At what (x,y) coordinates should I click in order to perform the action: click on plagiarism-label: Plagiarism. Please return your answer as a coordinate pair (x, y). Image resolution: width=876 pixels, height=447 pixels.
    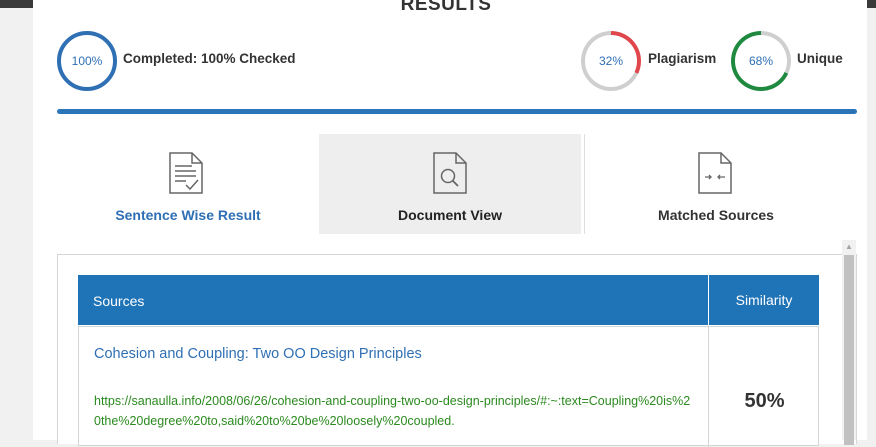
    Looking at the image, I should click on (682, 58).